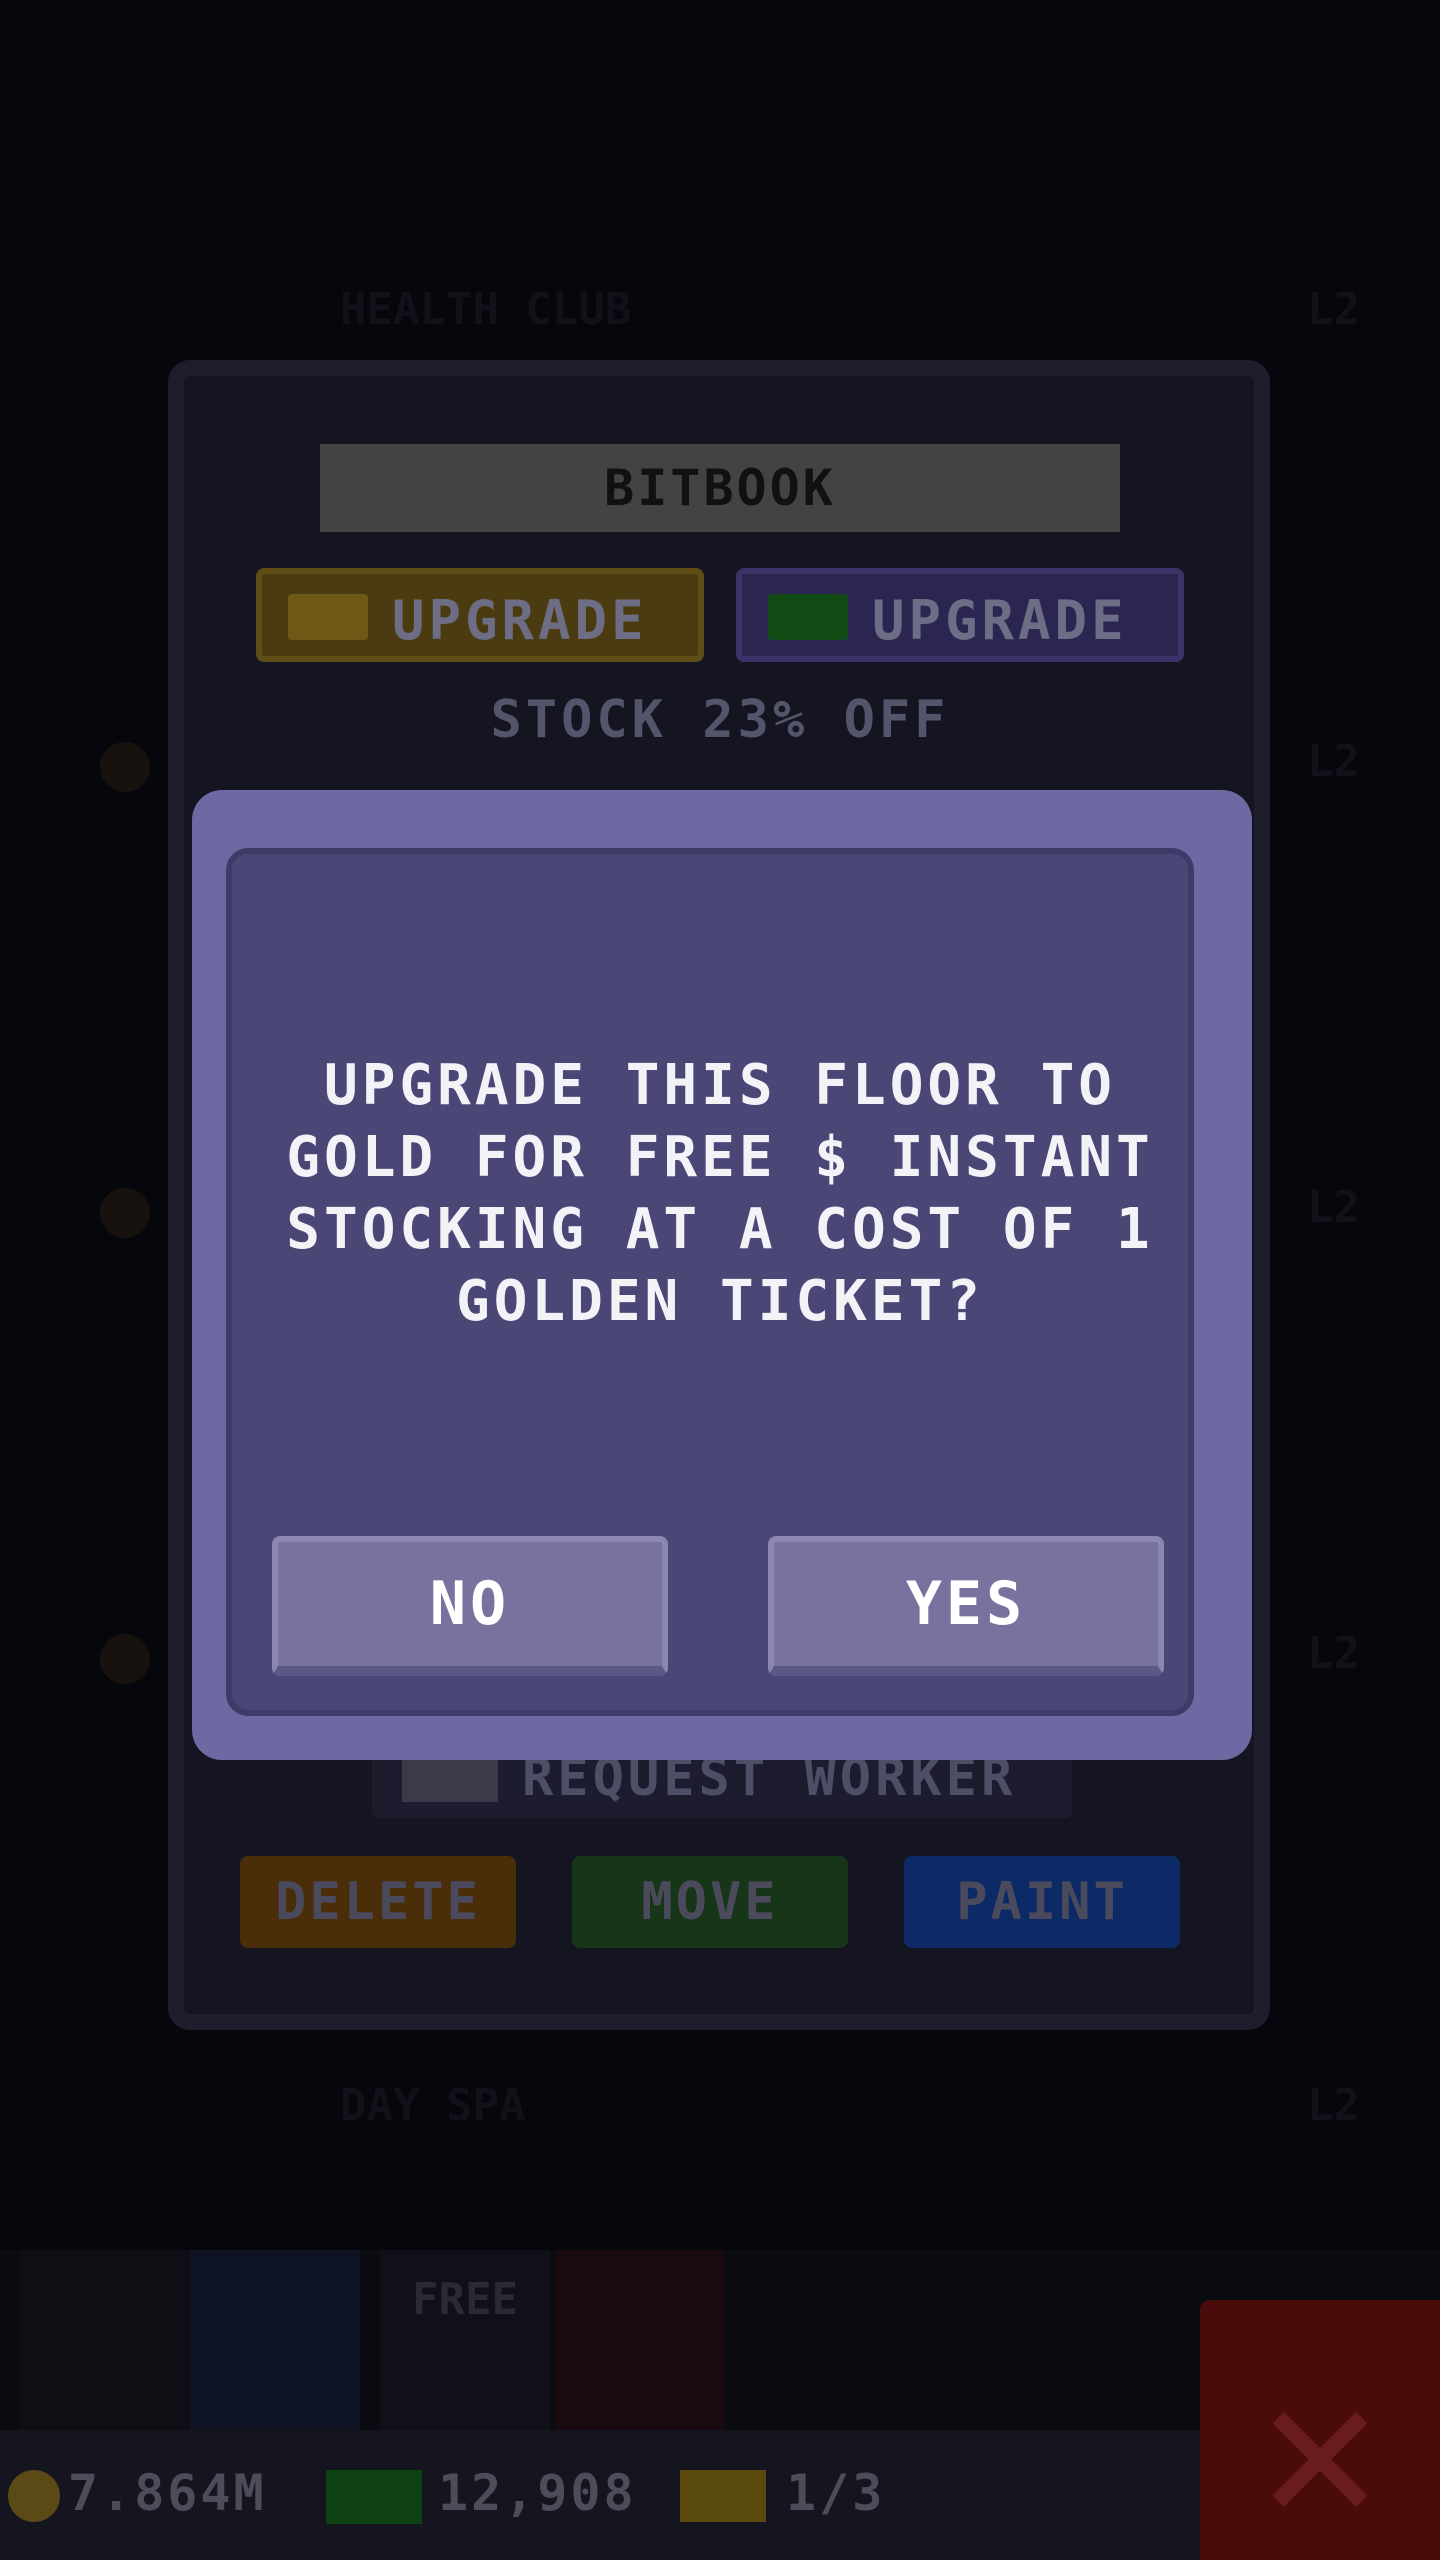 The image size is (1440, 2560). I want to click on build-tool-button, so click(275, 2340).